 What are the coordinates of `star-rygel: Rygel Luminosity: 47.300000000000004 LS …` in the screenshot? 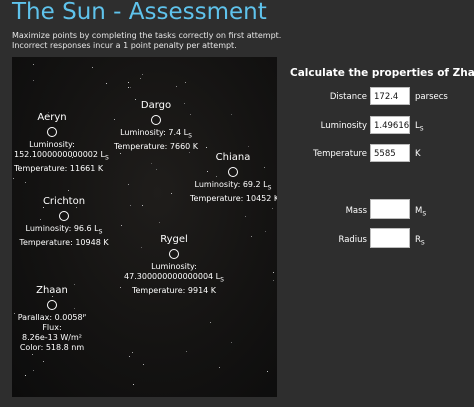 It's located at (174, 265).